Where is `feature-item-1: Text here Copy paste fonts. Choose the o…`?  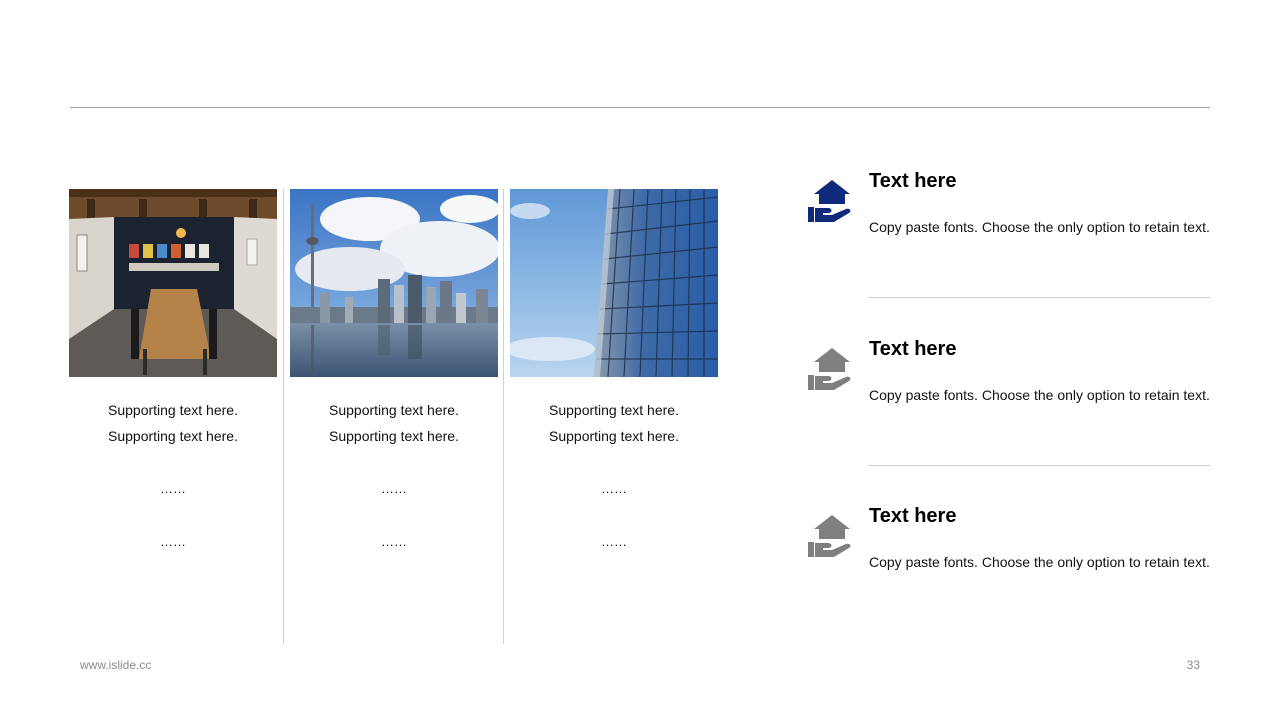
feature-item-1: Text here Copy paste fonts. Choose the o… is located at coordinates (1009, 228).